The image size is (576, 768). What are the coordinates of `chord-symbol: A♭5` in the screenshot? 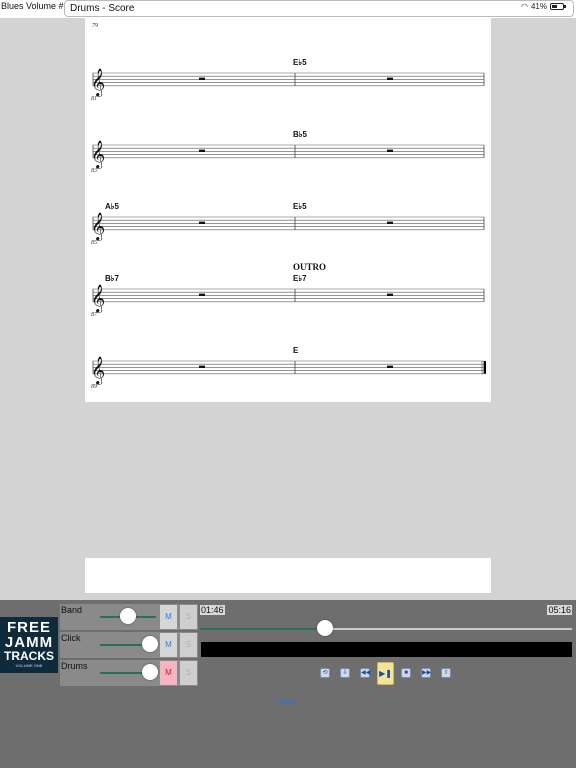 It's located at (112, 206).